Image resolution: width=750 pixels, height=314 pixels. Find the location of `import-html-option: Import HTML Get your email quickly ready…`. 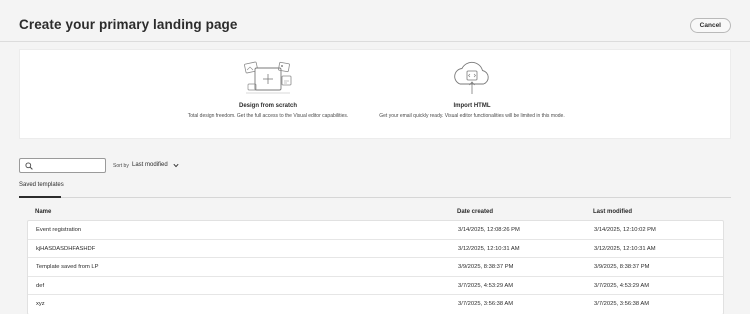

import-html-option: Import HTML Get your email quickly ready… is located at coordinates (472, 89).